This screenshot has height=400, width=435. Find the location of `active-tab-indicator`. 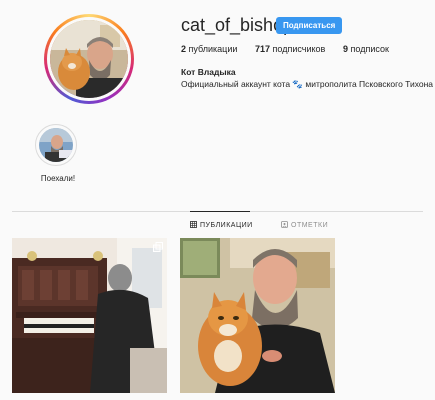

active-tab-indicator is located at coordinates (220, 211).